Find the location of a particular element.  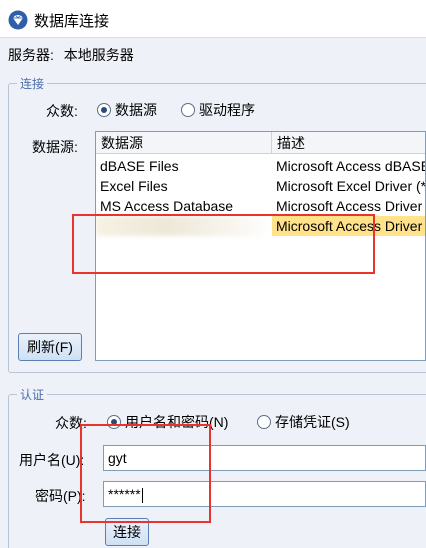

column-header-description: 描述 is located at coordinates (348, 143).